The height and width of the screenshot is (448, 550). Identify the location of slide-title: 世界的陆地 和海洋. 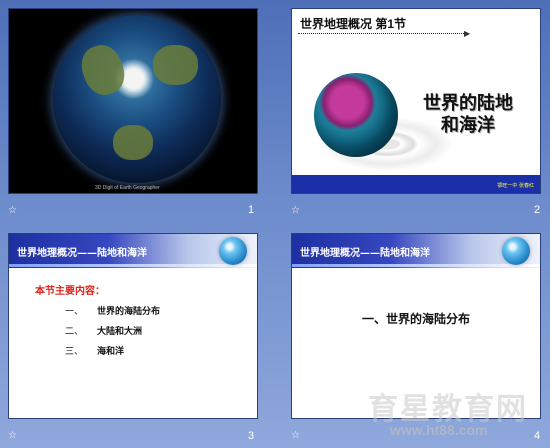
(468, 115).